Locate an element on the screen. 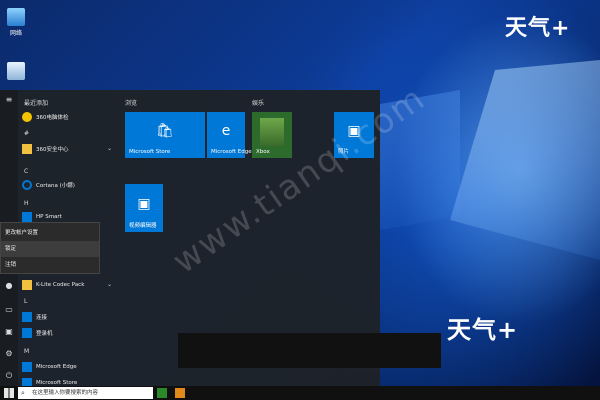 Image resolution: width=600 pixels, height=400 pixels. tile-microsoft-edge: e Microsoft Edge is located at coordinates (229, 135).